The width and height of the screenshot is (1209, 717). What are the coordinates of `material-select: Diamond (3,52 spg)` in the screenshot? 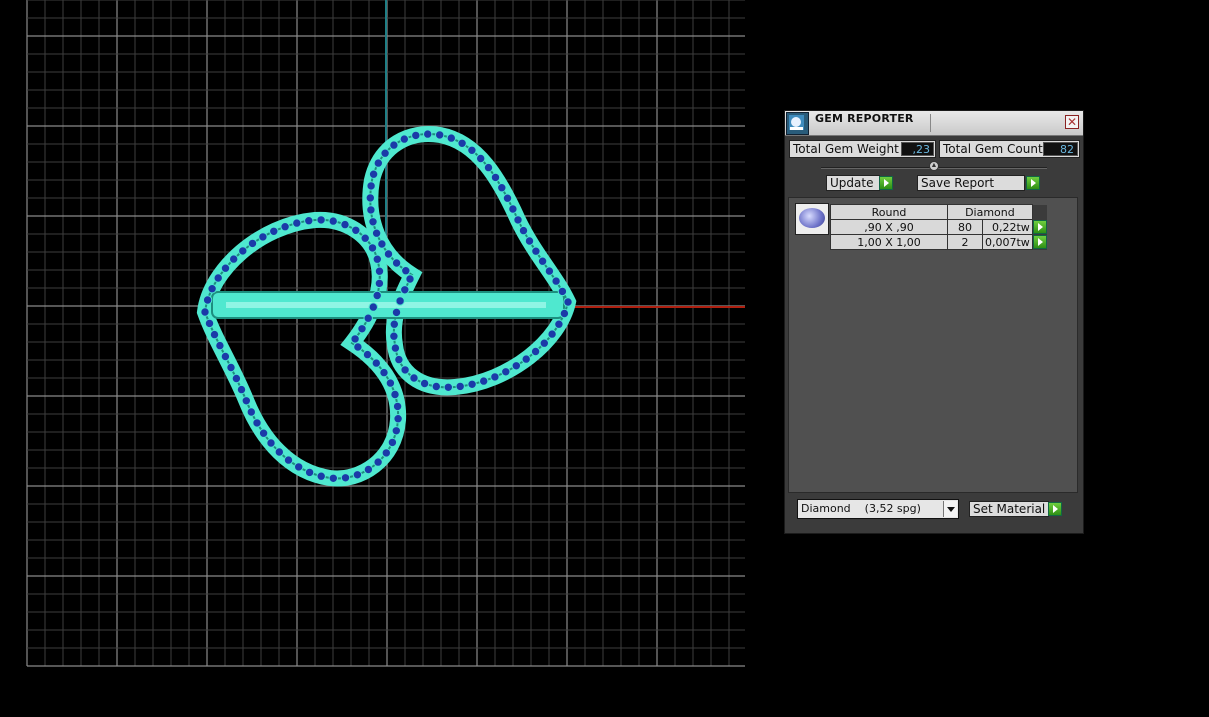 It's located at (878, 509).